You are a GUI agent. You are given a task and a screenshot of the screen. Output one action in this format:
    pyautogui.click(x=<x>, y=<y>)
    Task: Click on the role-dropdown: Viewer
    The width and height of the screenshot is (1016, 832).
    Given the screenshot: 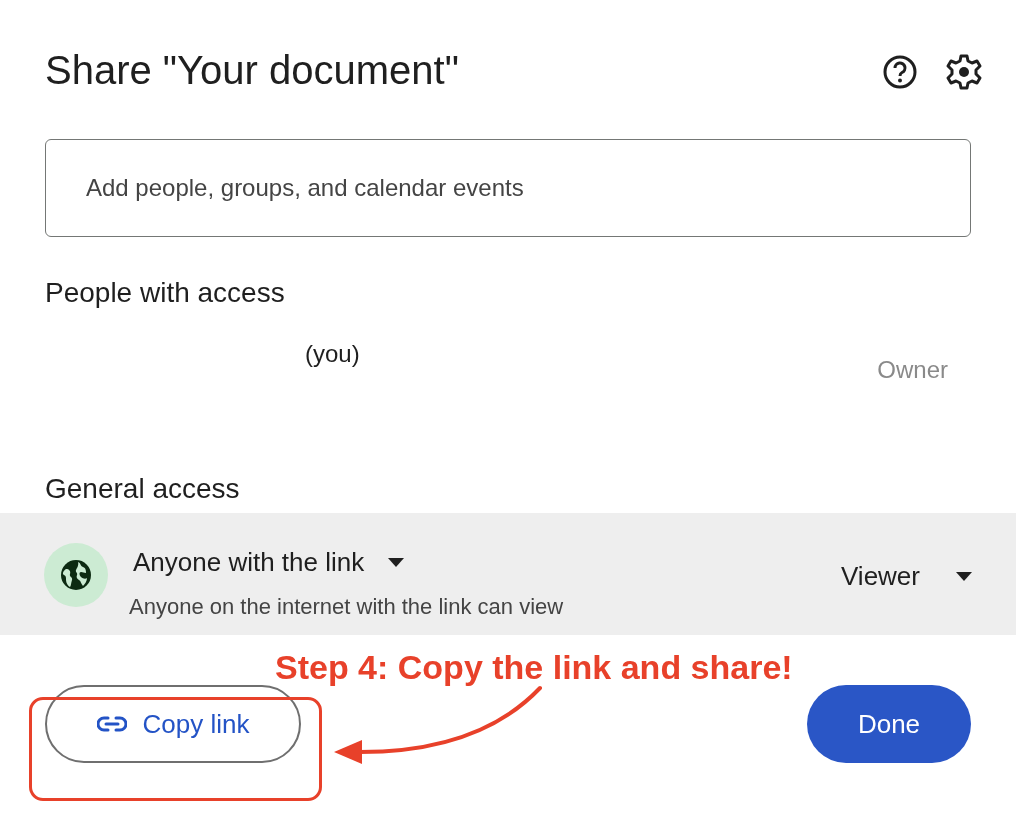 What is the action you would take?
    pyautogui.click(x=906, y=576)
    